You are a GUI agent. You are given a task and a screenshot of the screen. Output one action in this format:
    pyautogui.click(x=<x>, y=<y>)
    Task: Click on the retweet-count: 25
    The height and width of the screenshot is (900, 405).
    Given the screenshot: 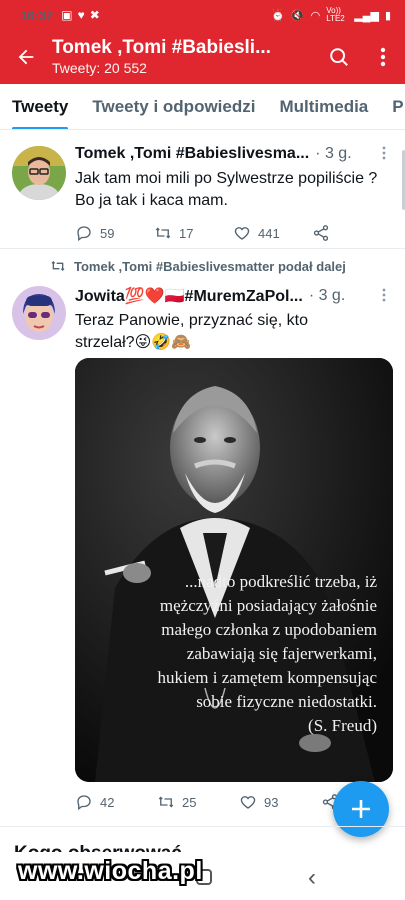 What is the action you would take?
    pyautogui.click(x=189, y=802)
    